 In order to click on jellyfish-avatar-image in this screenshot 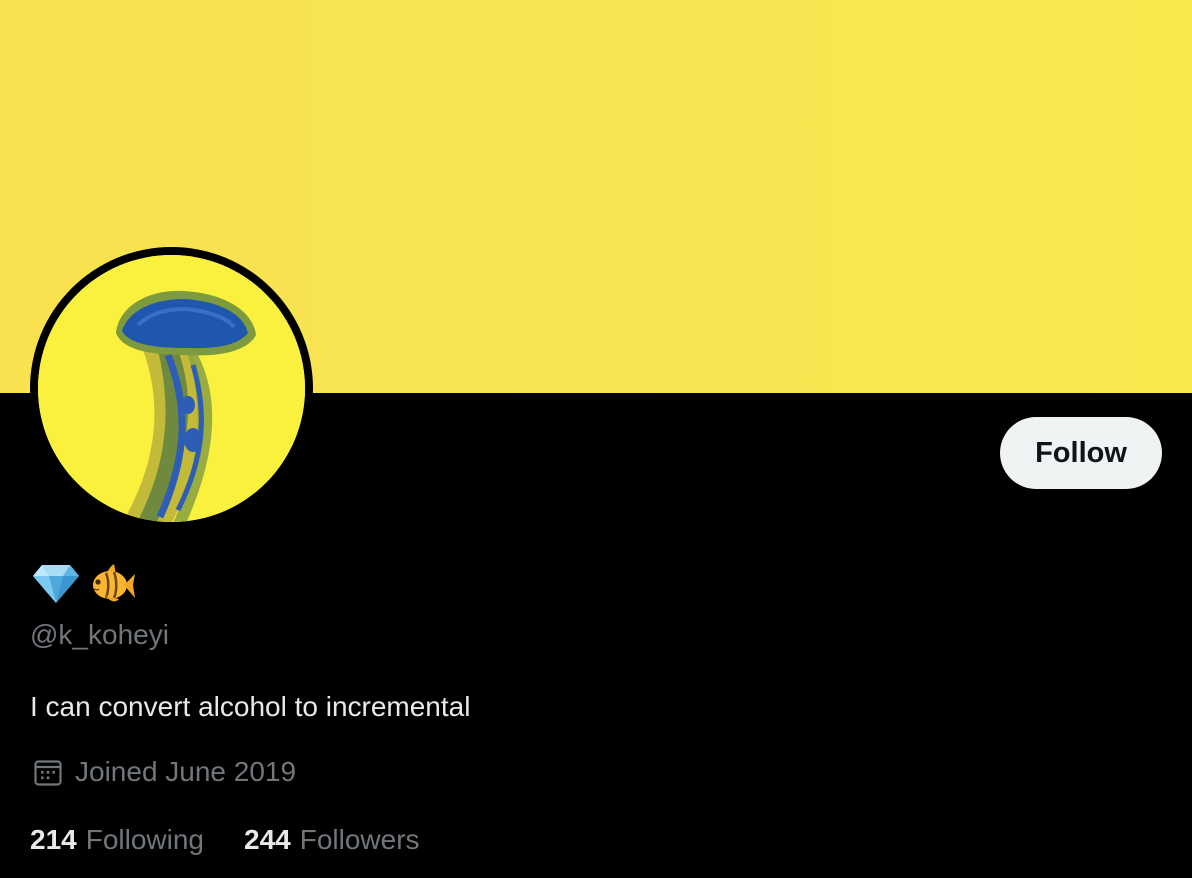, I will do `click(171, 388)`.